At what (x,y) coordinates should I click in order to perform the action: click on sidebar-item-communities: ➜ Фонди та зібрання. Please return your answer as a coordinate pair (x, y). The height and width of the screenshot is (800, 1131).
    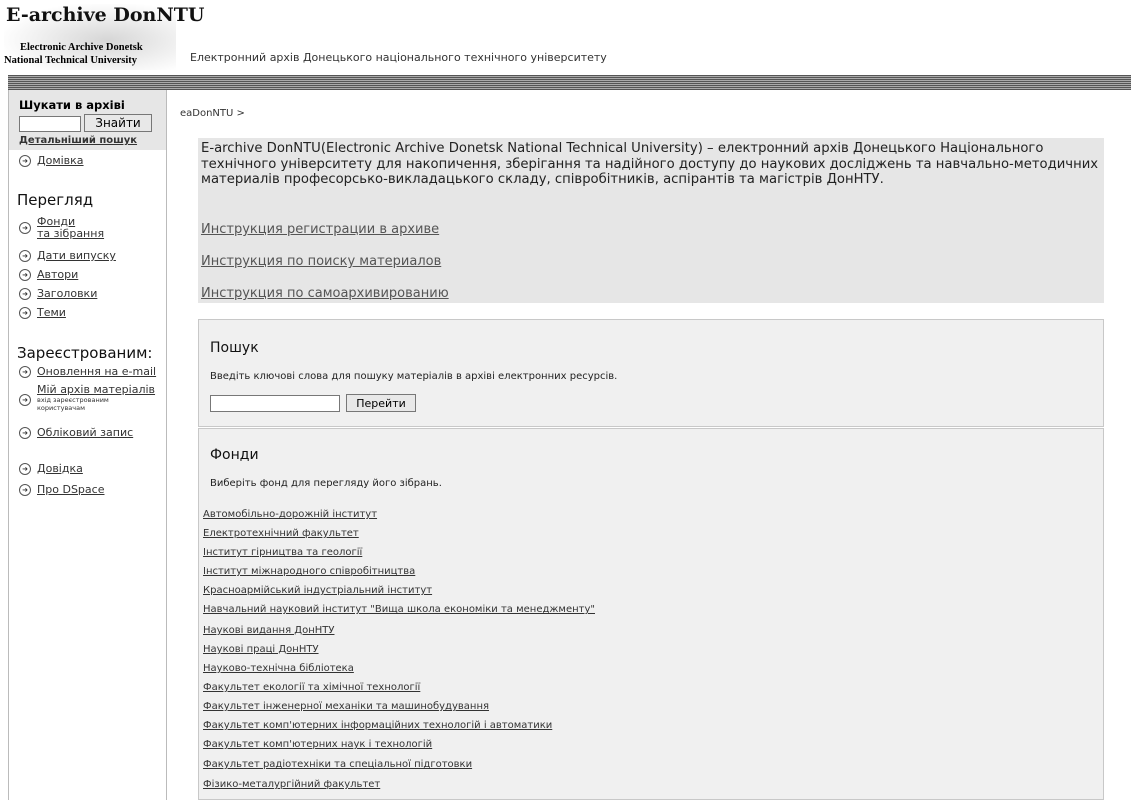
    Looking at the image, I should click on (61, 228).